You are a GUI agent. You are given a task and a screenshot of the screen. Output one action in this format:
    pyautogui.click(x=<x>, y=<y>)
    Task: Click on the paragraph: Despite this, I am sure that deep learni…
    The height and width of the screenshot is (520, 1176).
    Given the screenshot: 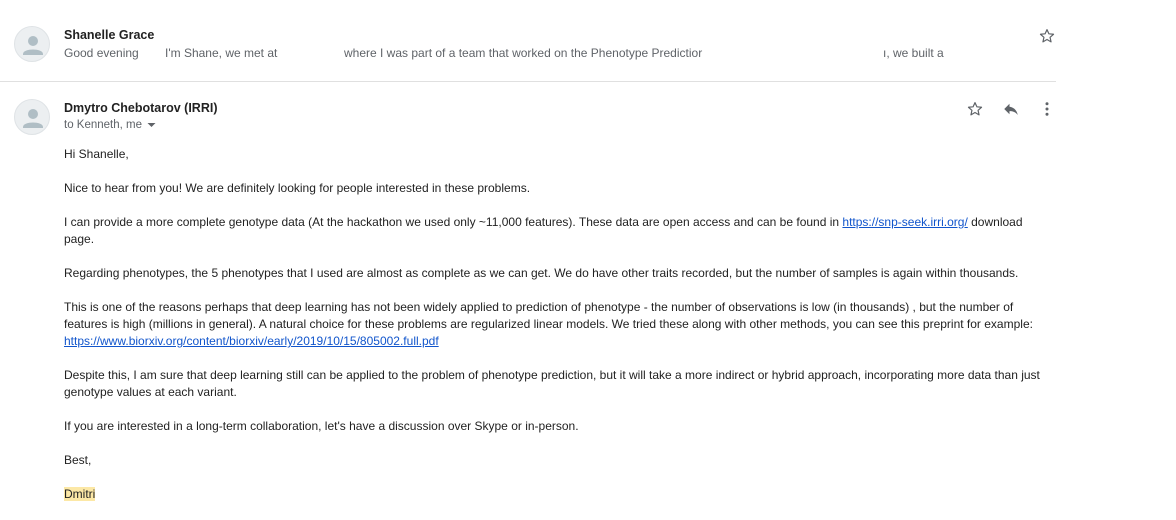 What is the action you would take?
    pyautogui.click(x=552, y=383)
    